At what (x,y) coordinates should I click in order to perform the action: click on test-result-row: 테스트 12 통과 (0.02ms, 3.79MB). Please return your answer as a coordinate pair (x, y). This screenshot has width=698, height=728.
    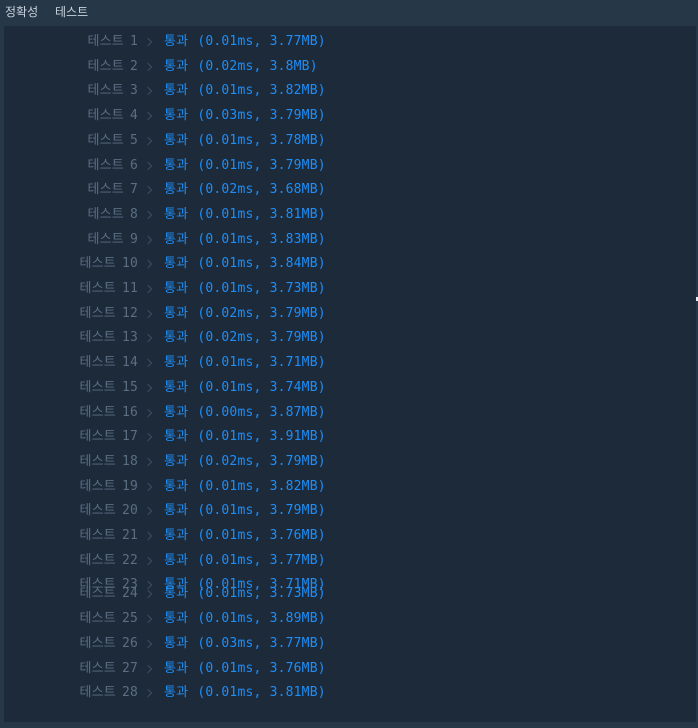
    Looking at the image, I should click on (350, 313).